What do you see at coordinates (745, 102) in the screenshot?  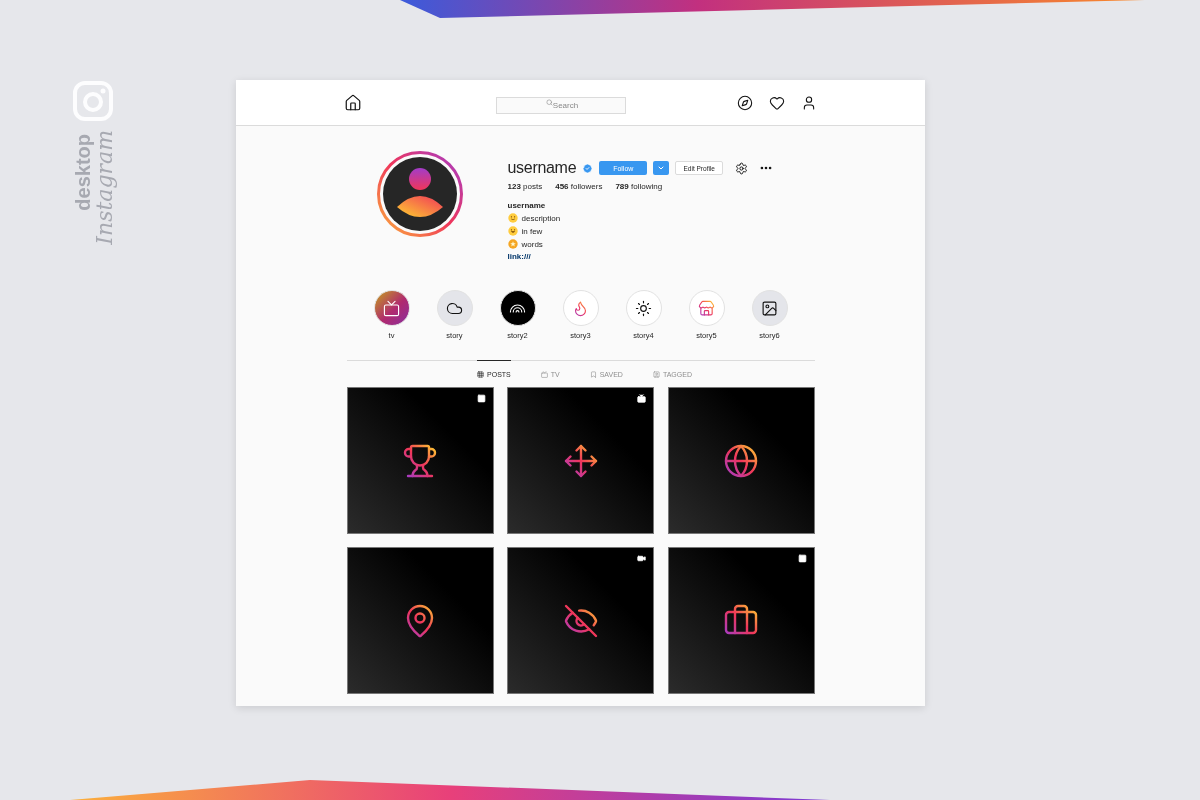 I see `compass-icon` at bounding box center [745, 102].